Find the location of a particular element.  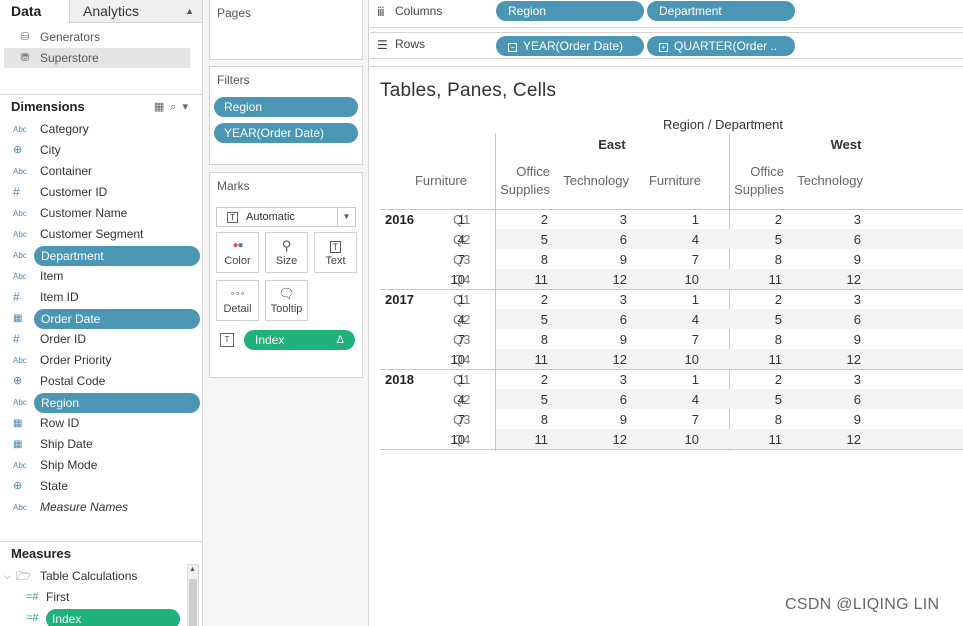

tab-data: Data is located at coordinates (35, 11).